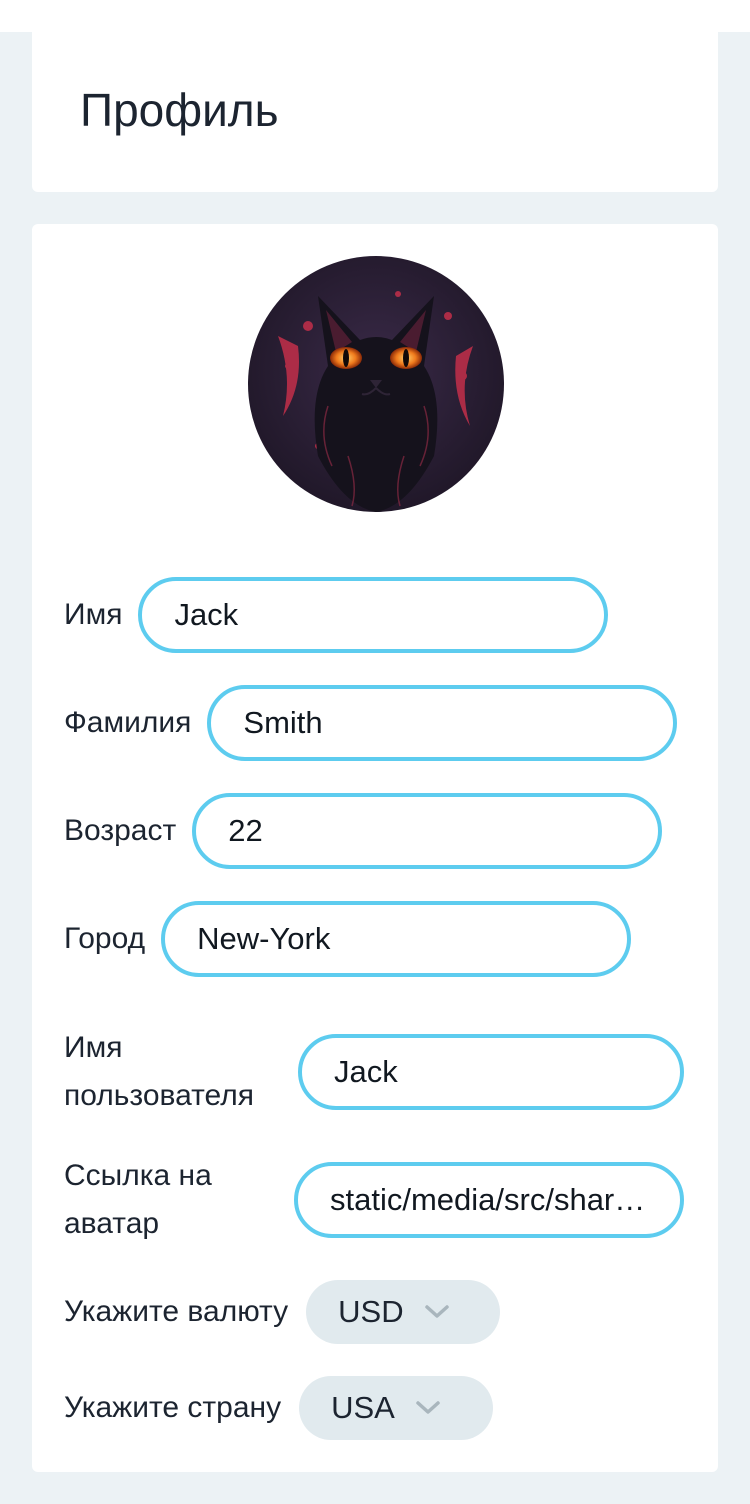 Image resolution: width=750 pixels, height=1504 pixels. Describe the element at coordinates (442, 723) in the screenshot. I see `last-name-input` at that location.